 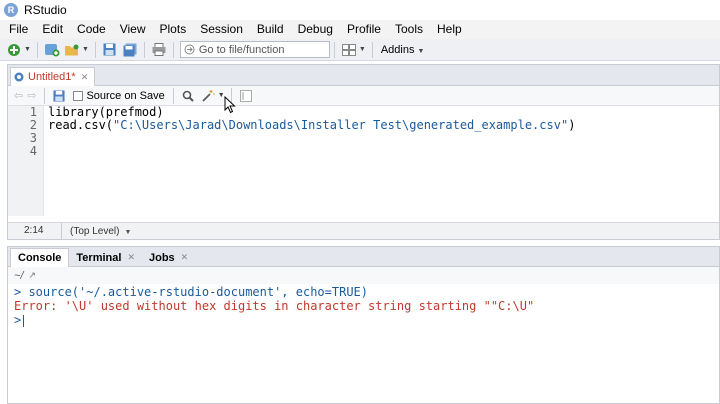 What do you see at coordinates (14, 50) in the screenshot?
I see `new-file-icon` at bounding box center [14, 50].